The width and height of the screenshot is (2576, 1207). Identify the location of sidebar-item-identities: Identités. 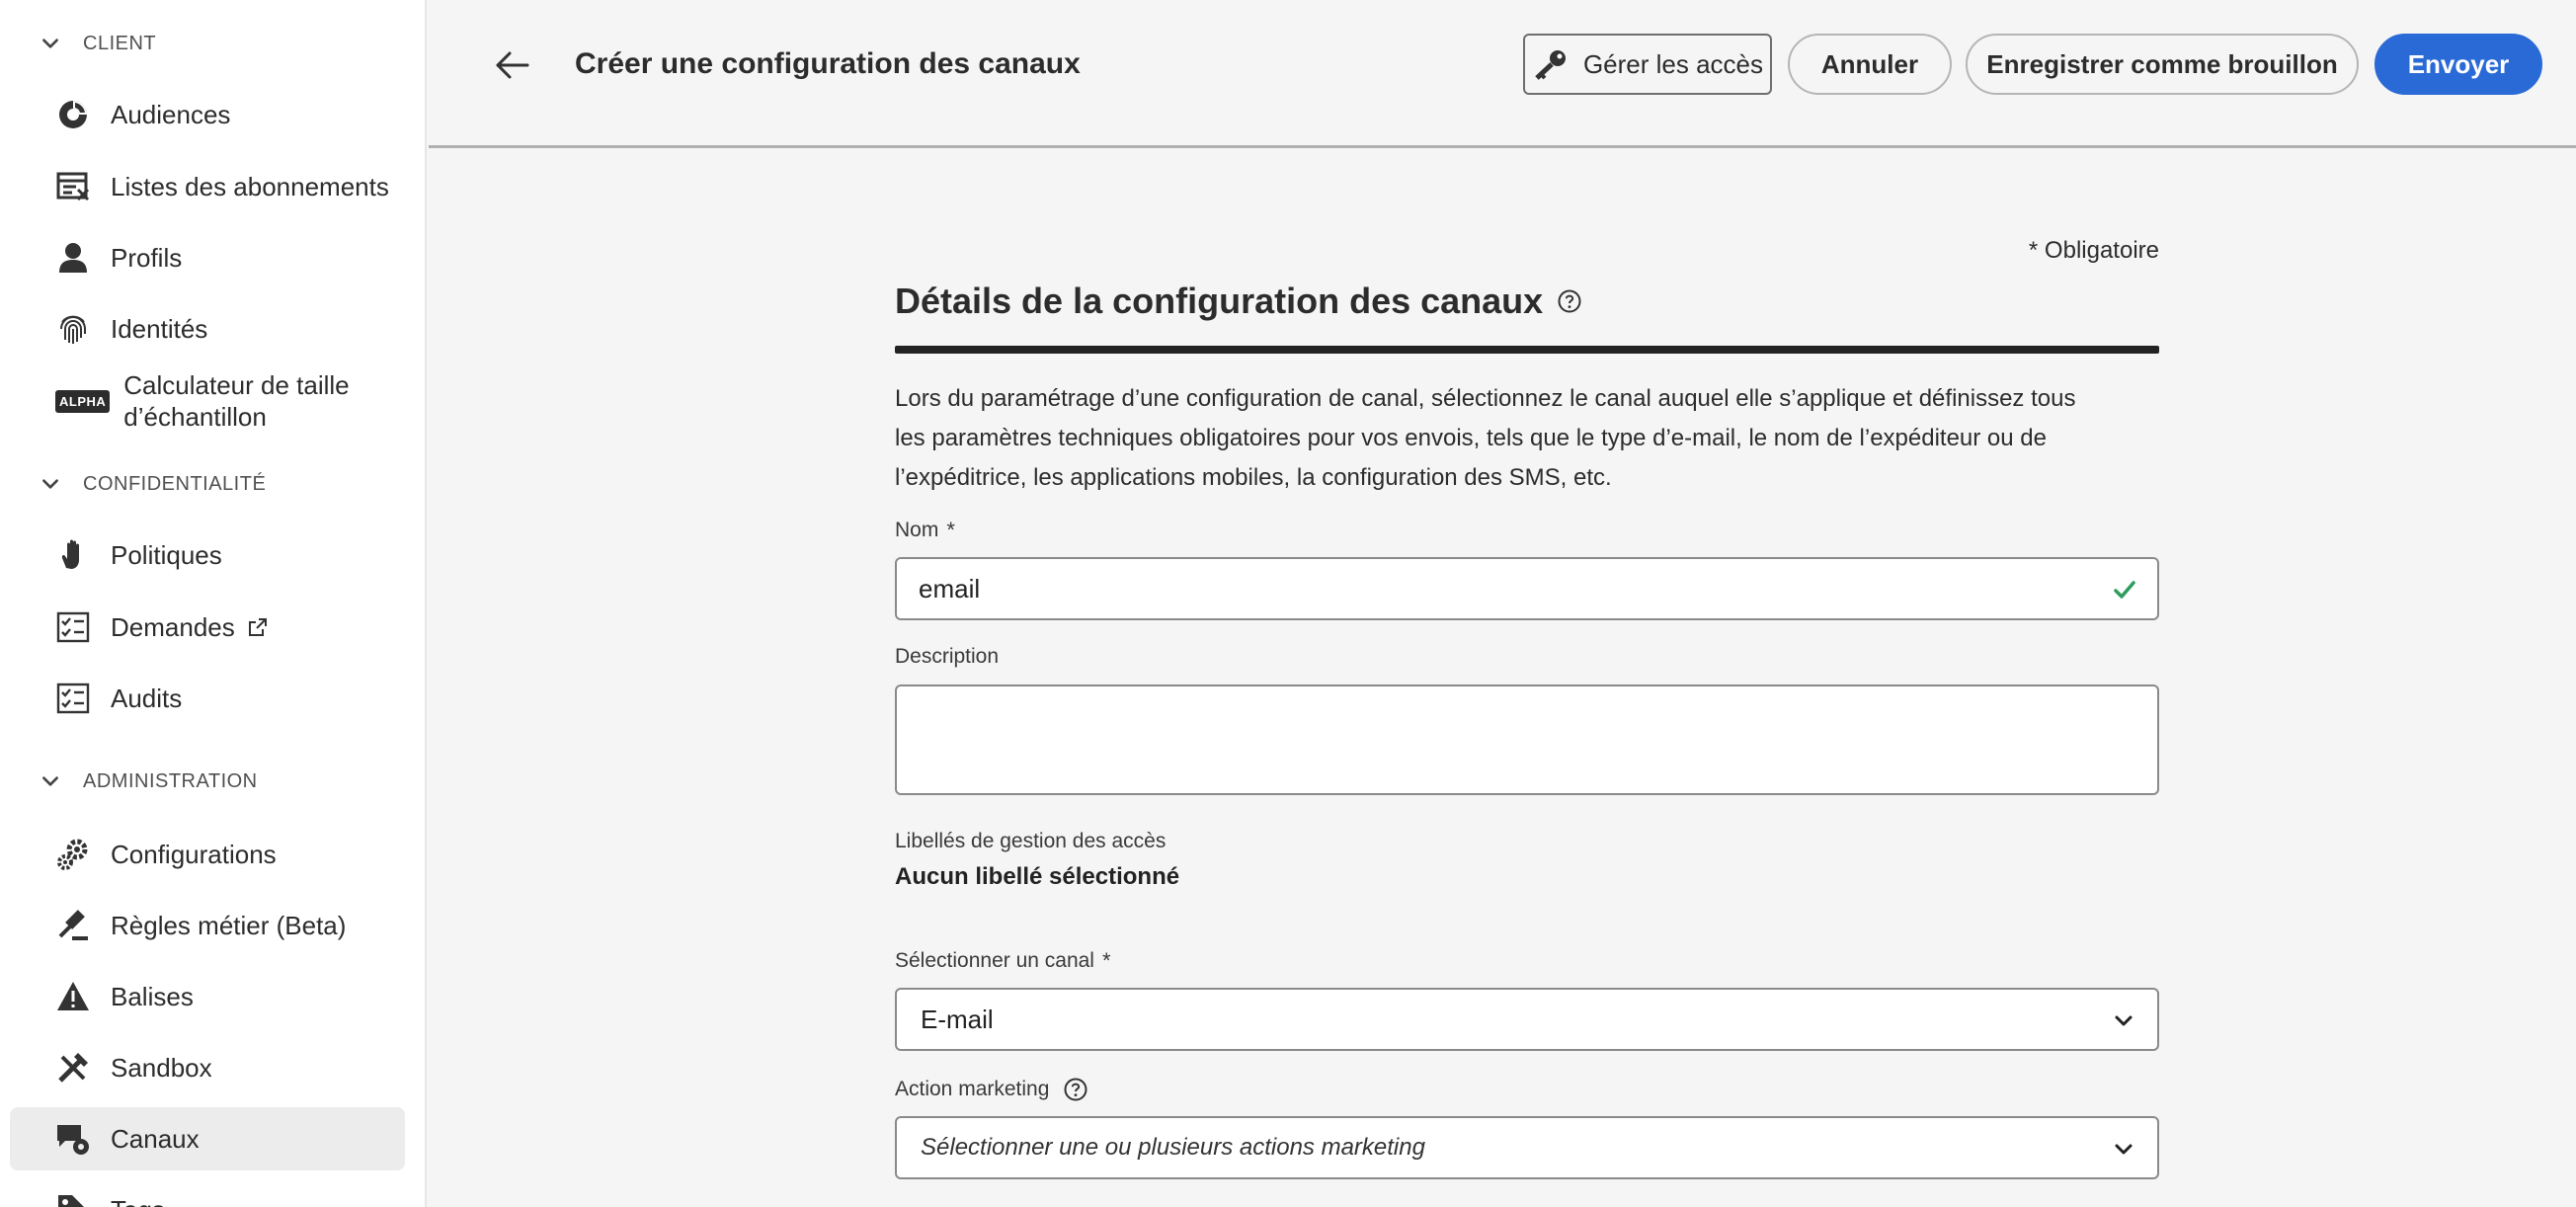
(207, 329).